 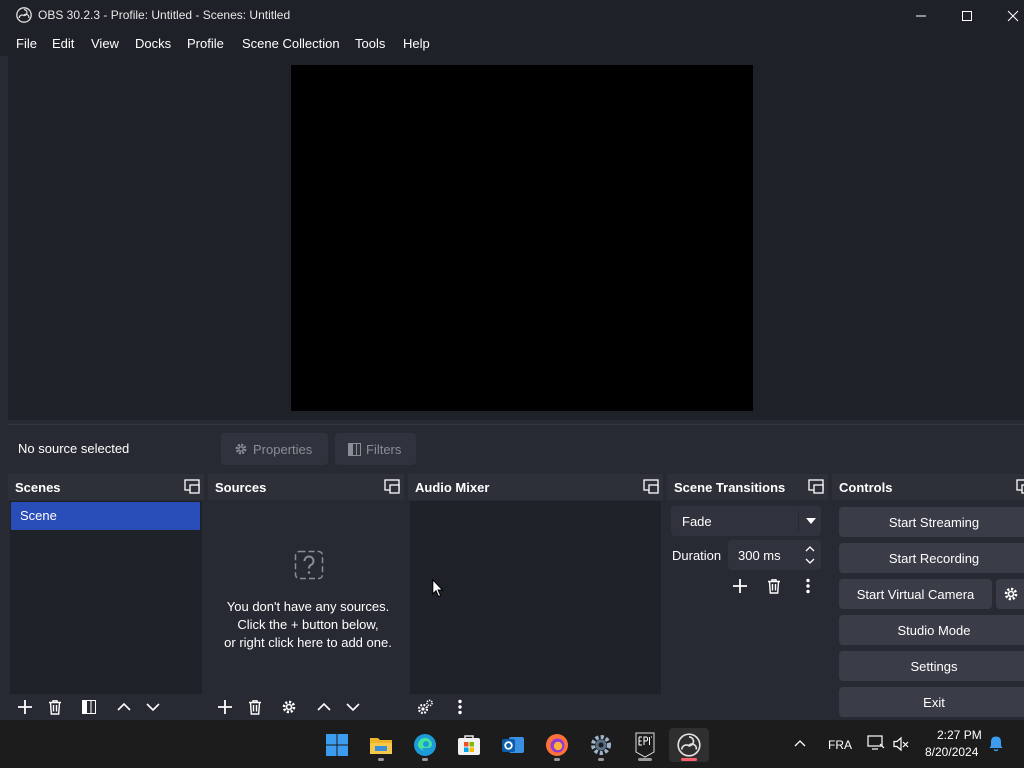 I want to click on taskbar-microsoft-store, so click(x=469, y=745).